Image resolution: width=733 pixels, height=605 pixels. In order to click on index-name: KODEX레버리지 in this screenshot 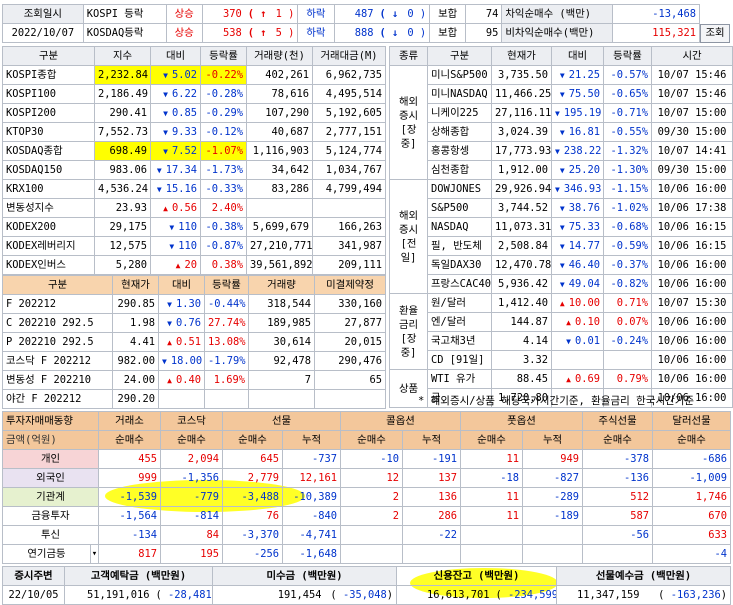, I will do `click(48, 246)`.